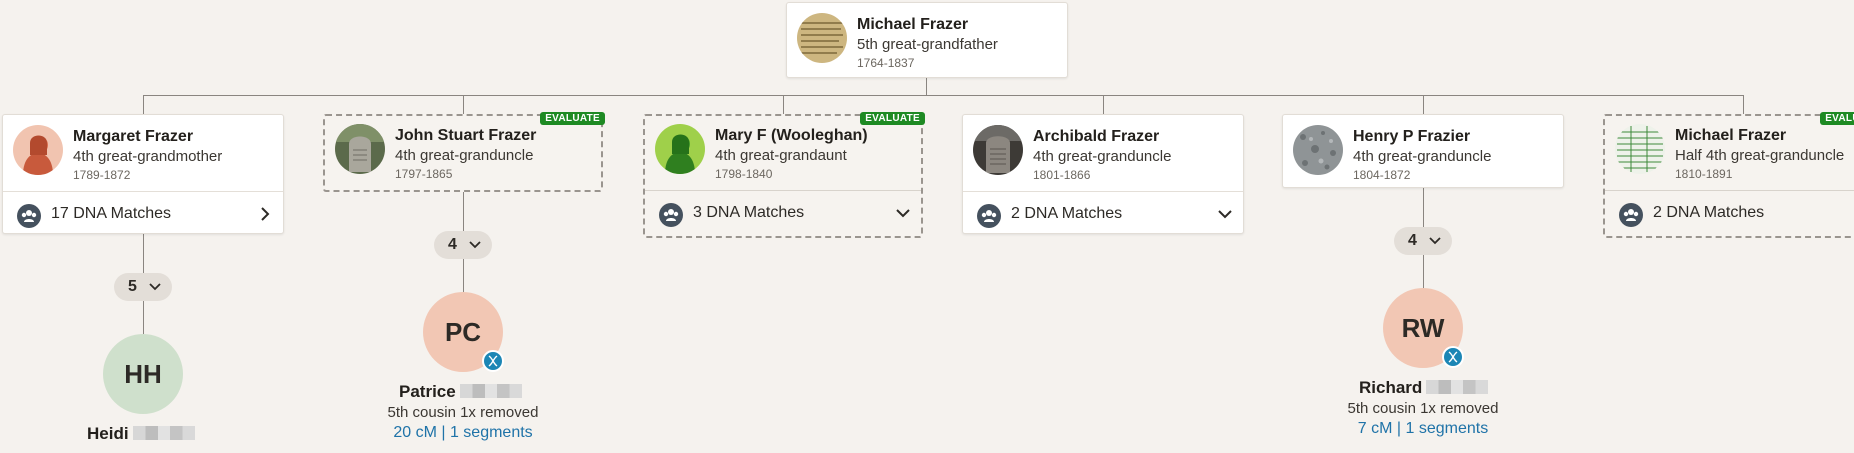  I want to click on person-dates: 1797-1865, so click(424, 174).